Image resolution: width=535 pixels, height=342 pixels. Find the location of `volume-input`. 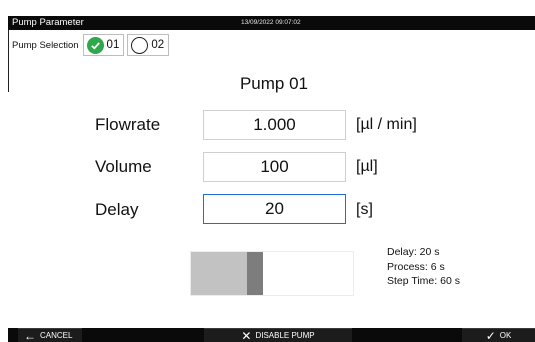

volume-input is located at coordinates (274, 167).